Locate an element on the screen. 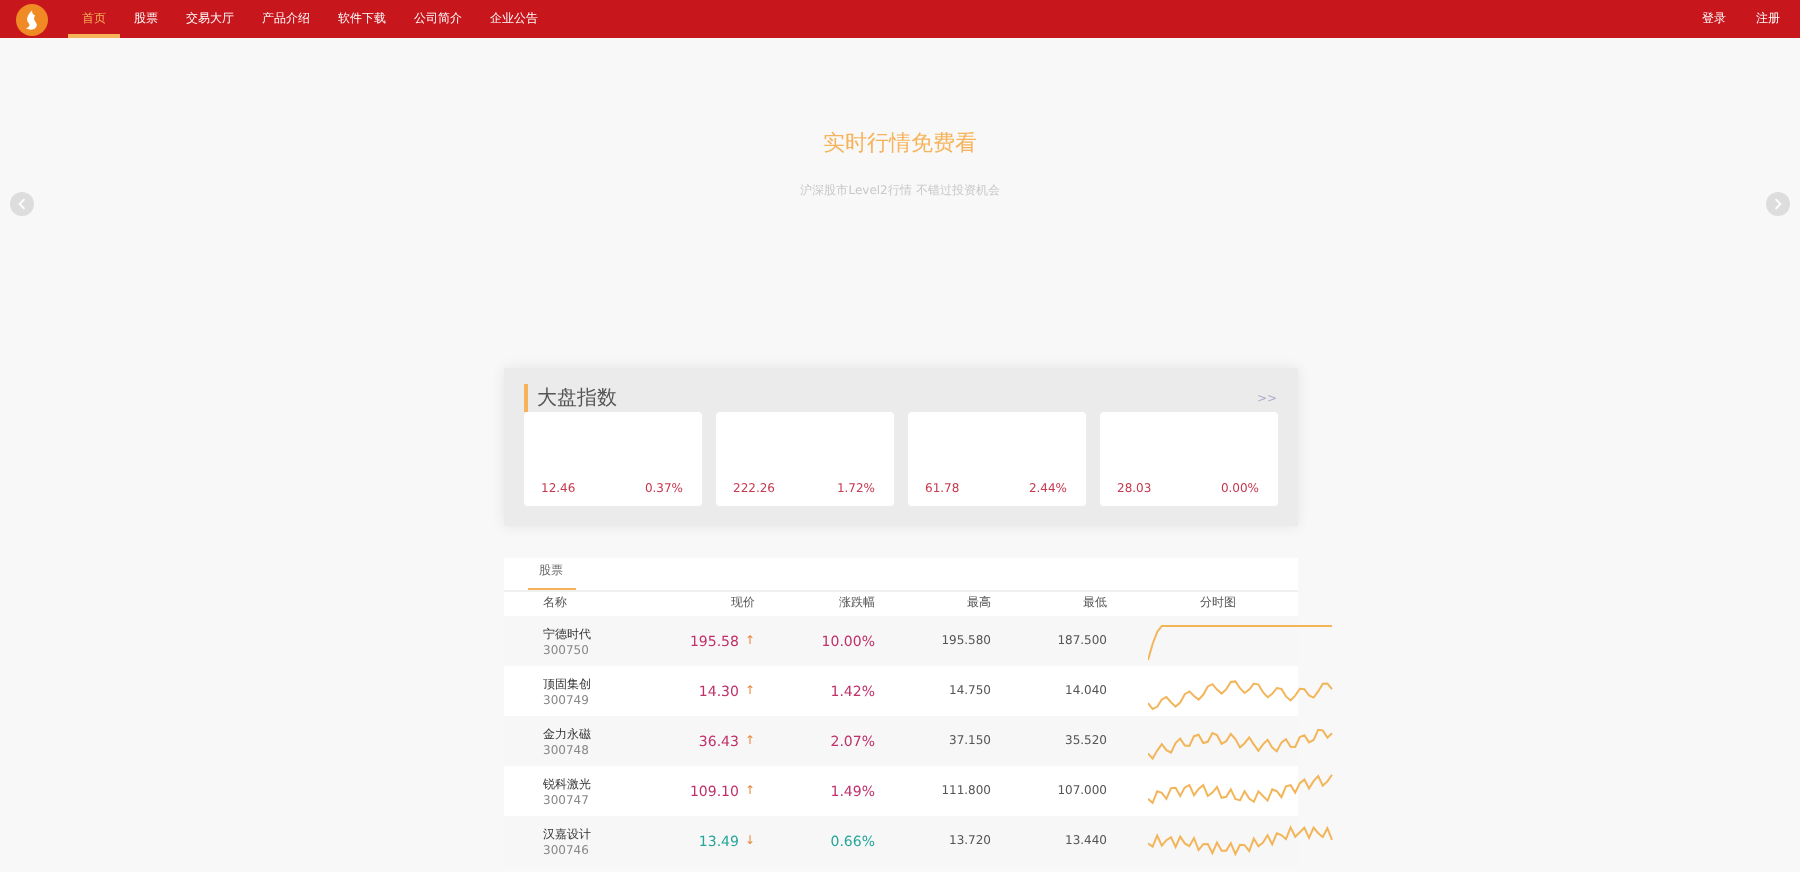 The width and height of the screenshot is (1800, 872). previous-slide-button is located at coordinates (22, 203).